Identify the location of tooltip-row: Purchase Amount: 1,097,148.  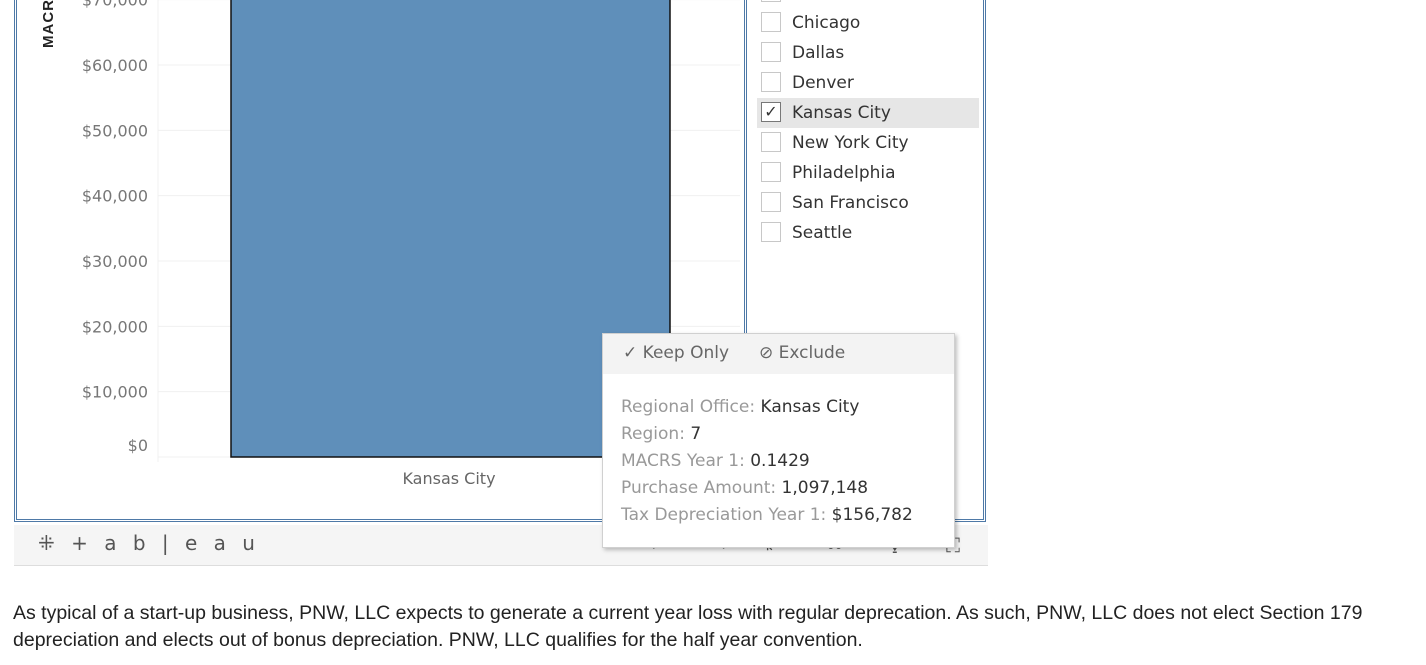
(767, 488).